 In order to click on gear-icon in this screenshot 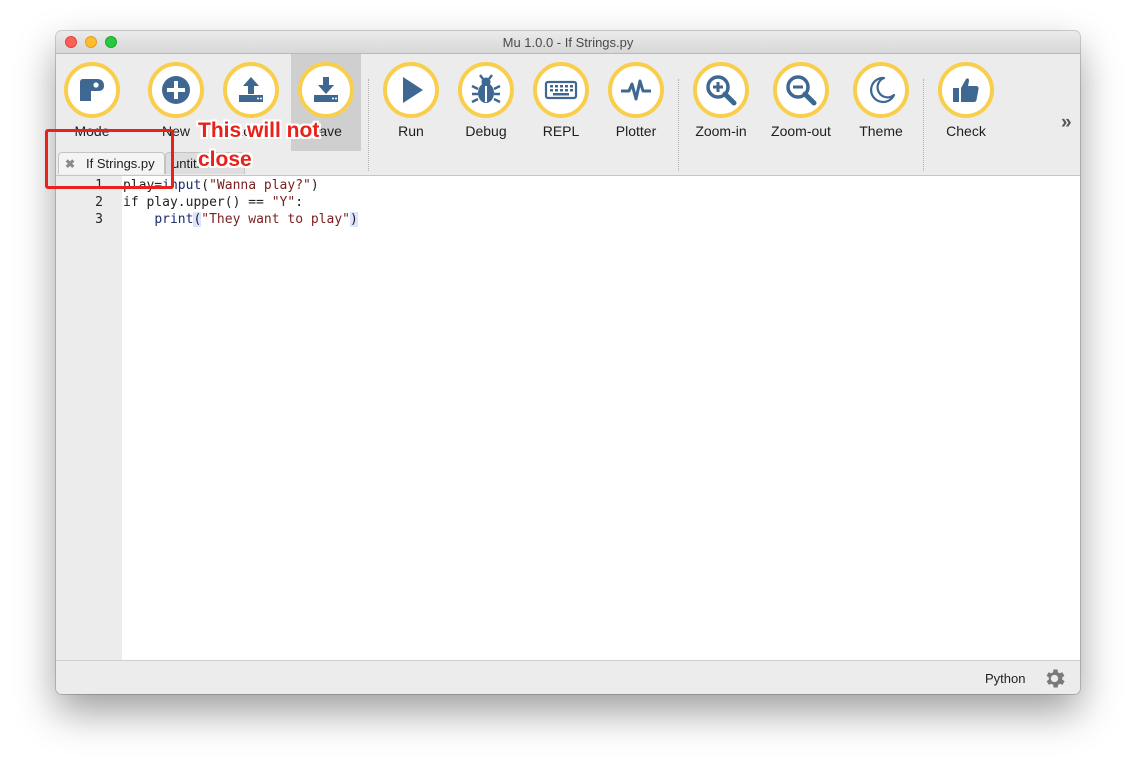, I will do `click(1054, 678)`.